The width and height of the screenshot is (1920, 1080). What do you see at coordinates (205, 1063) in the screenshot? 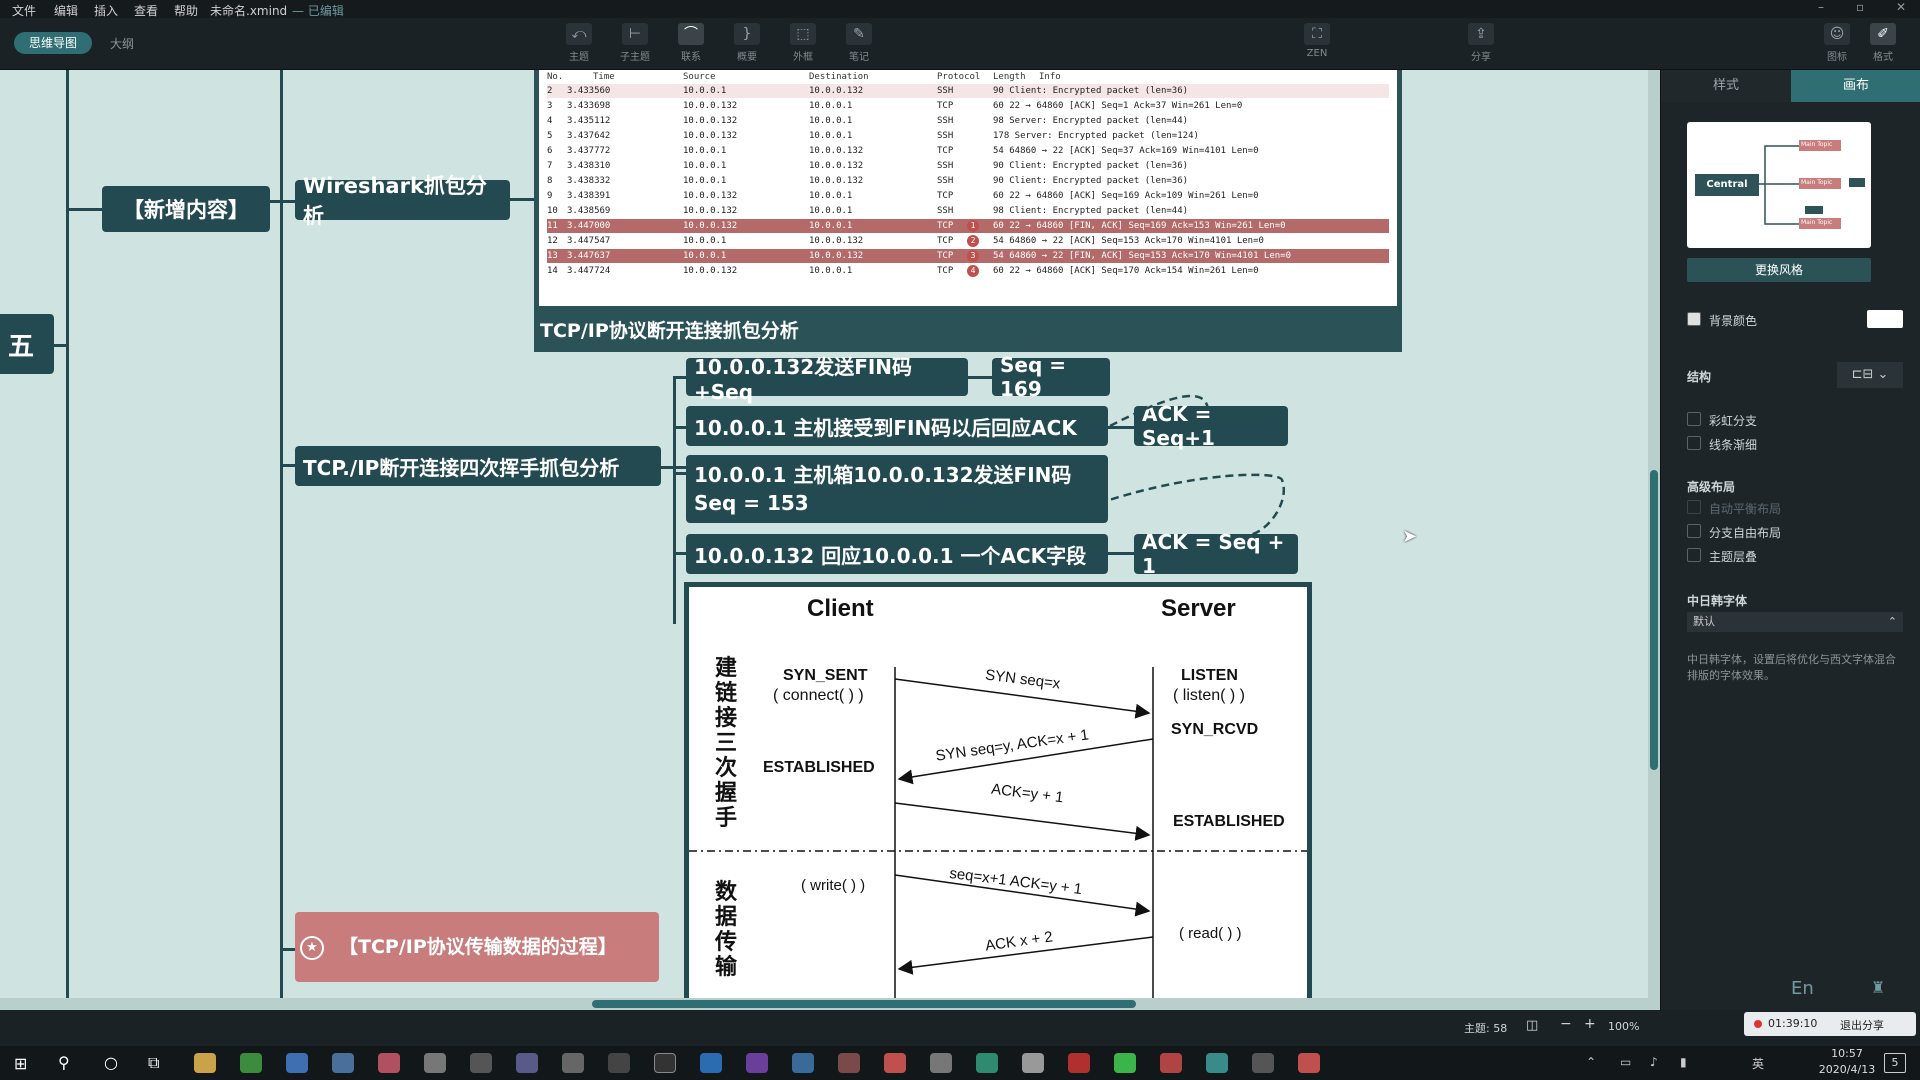
I see `explorer-icon` at bounding box center [205, 1063].